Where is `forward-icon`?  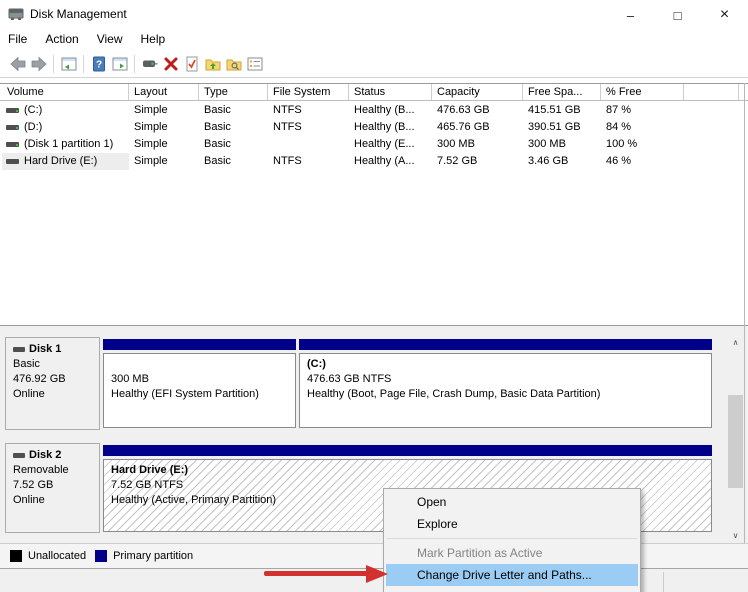
forward-icon is located at coordinates (38, 63).